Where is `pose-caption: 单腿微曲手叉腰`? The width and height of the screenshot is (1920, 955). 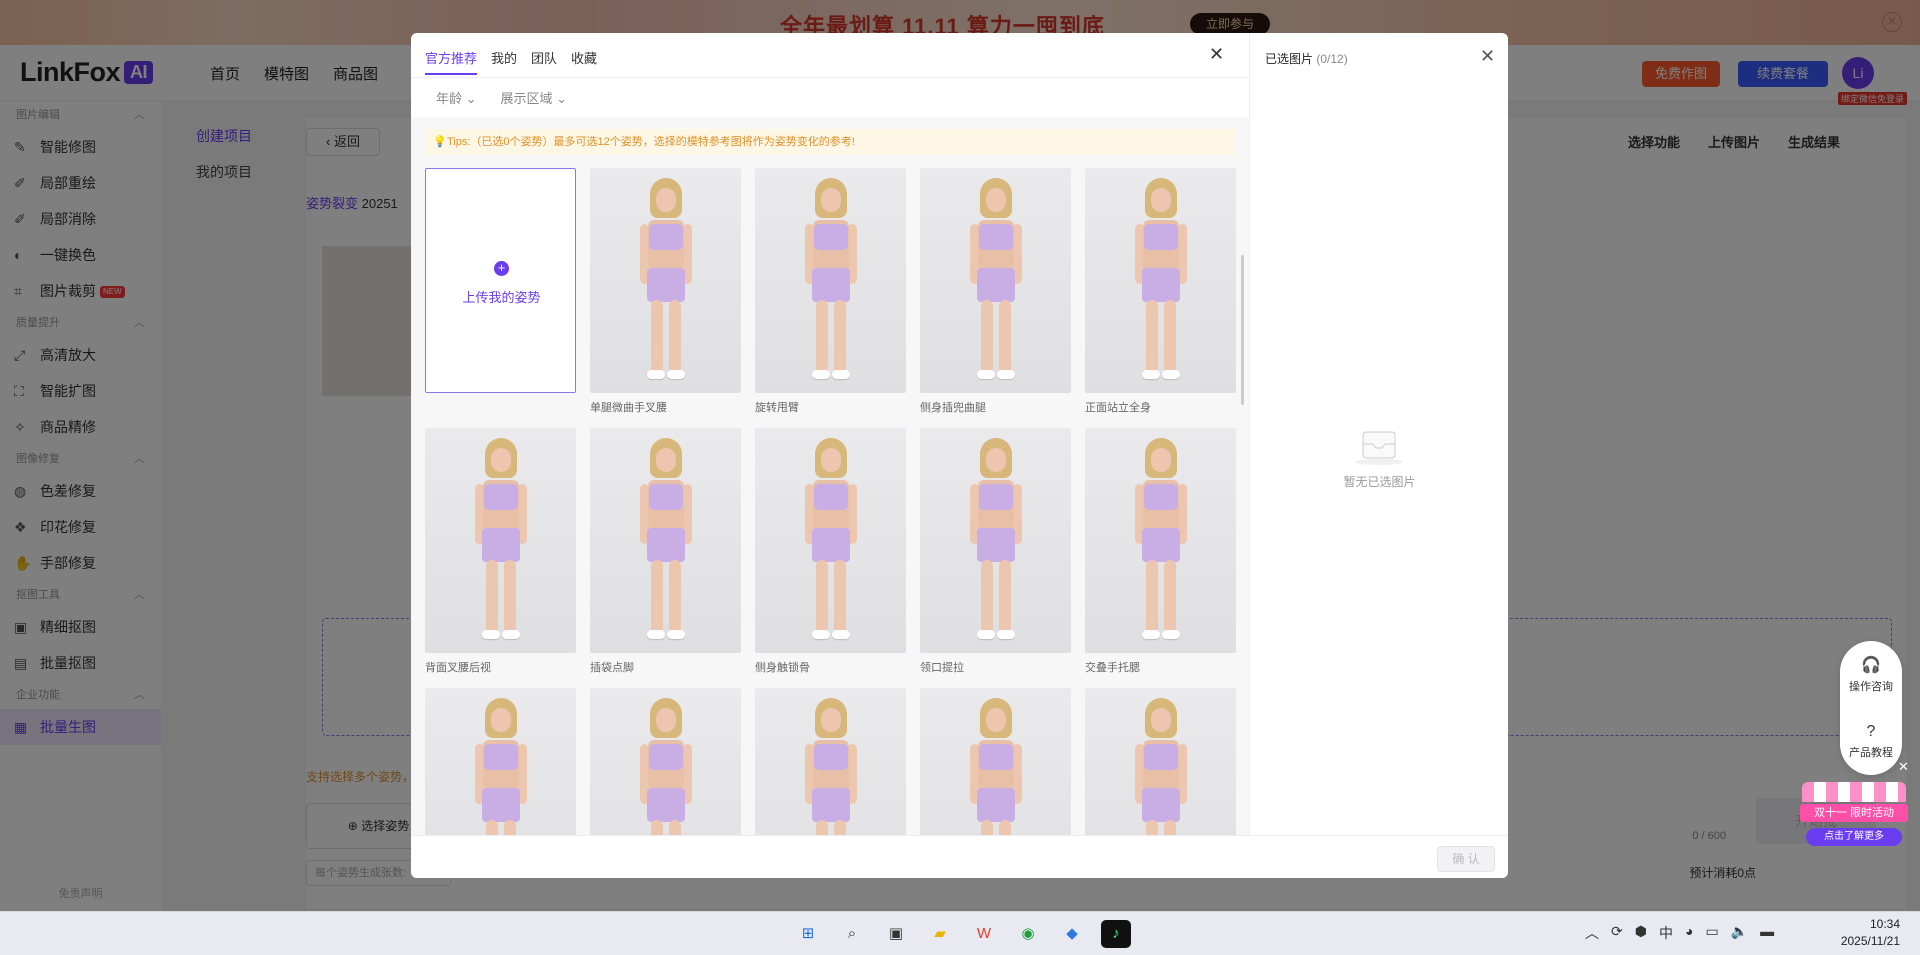 pose-caption: 单腿微曲手叉腰 is located at coordinates (628, 408).